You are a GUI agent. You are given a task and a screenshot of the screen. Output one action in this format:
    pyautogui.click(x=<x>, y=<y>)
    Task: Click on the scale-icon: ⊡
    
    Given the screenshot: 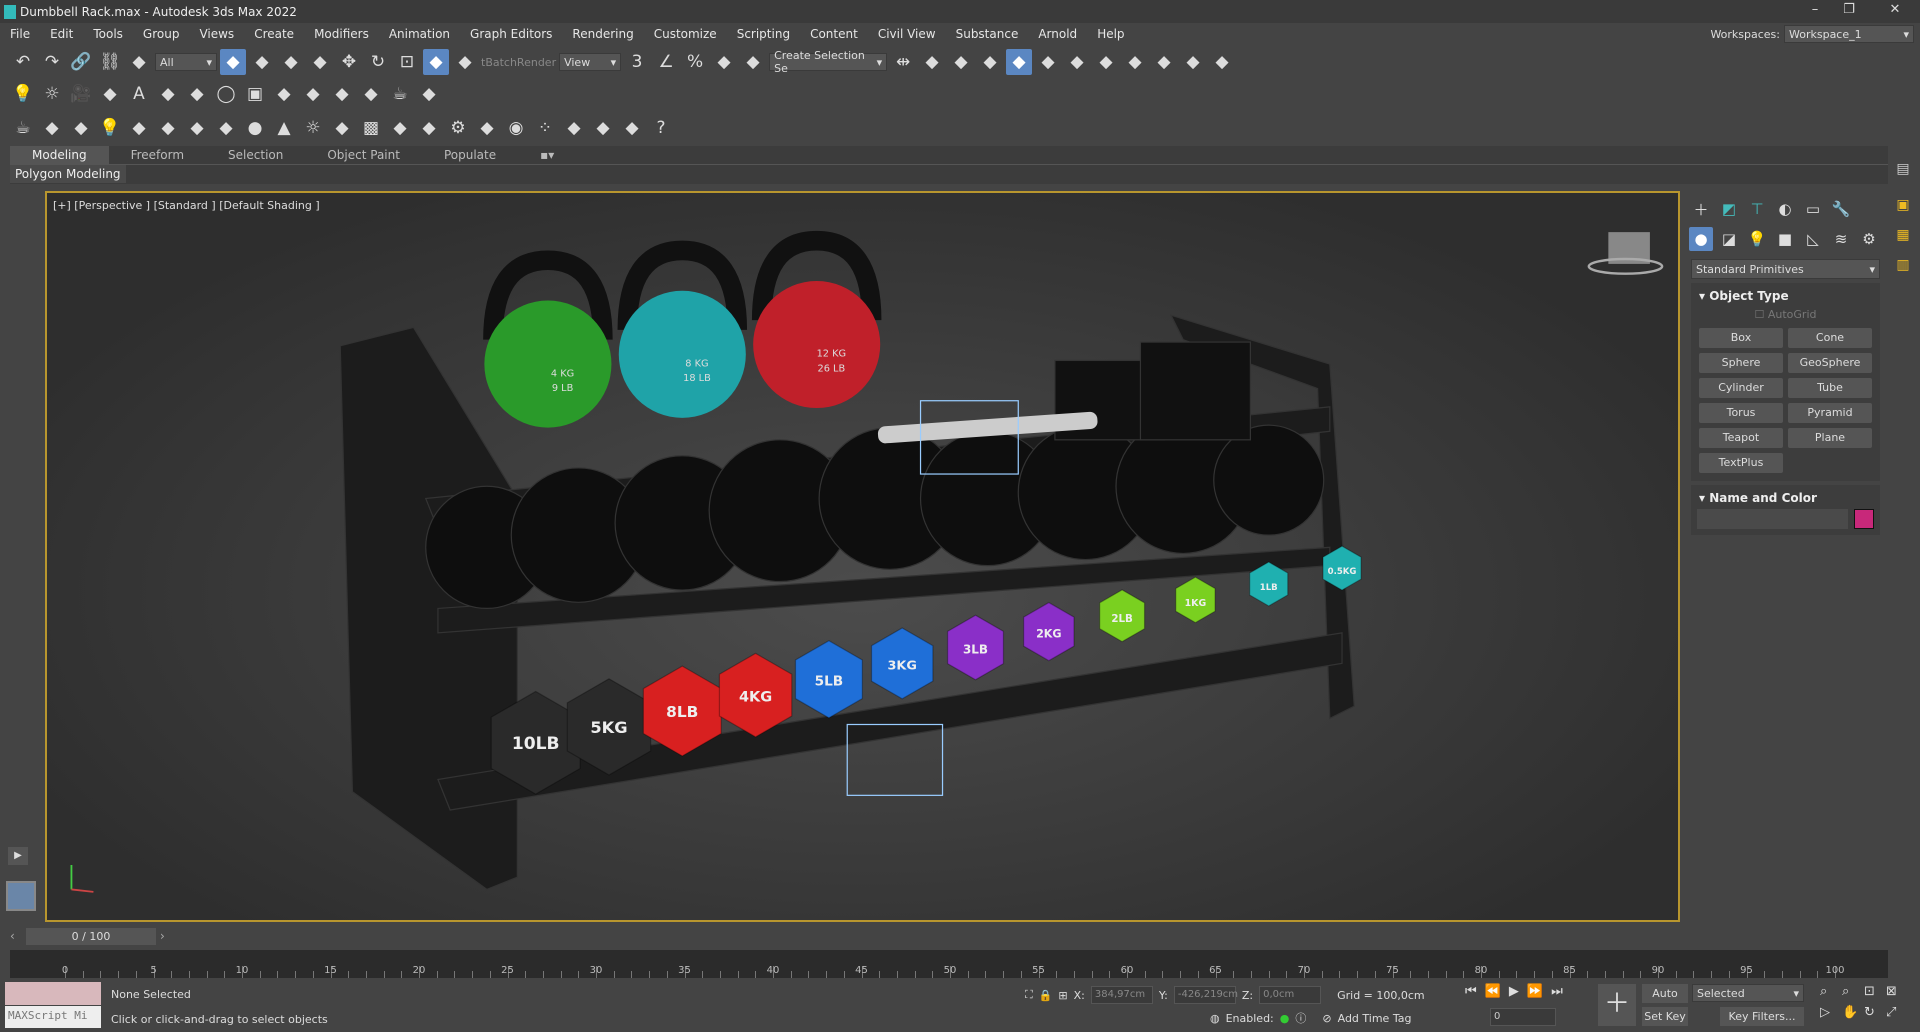 What is the action you would take?
    pyautogui.click(x=407, y=62)
    